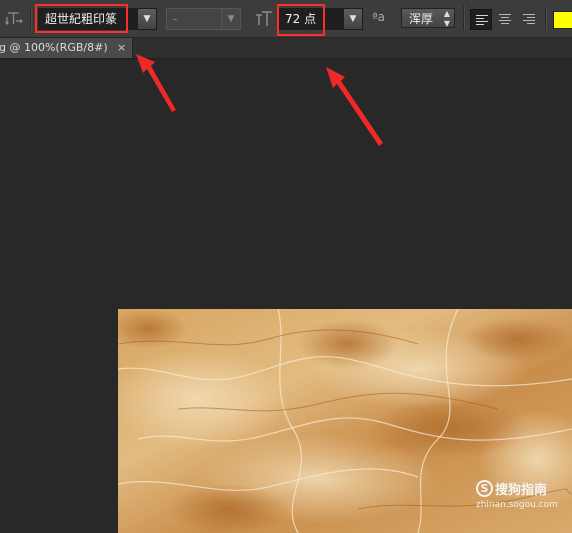 The width and height of the screenshot is (572, 533). Describe the element at coordinates (14, 18) in the screenshot. I see `text-orientation-icon` at that location.